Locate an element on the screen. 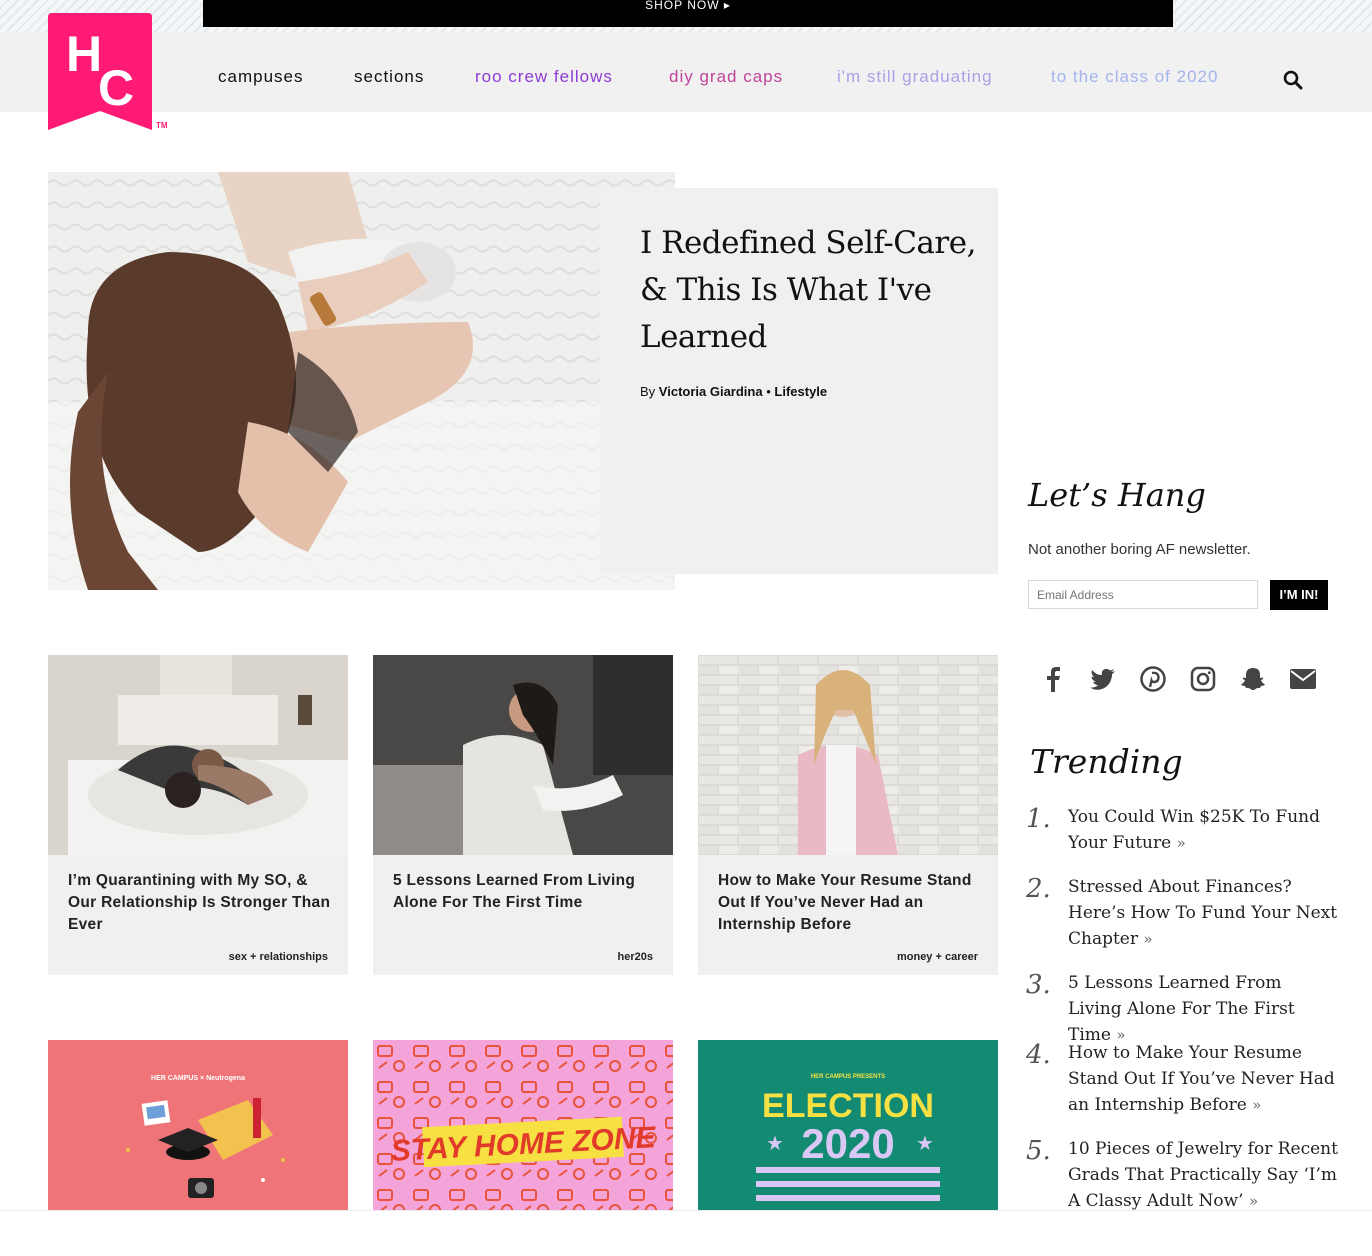  trending-number: 1. is located at coordinates (1038, 819).